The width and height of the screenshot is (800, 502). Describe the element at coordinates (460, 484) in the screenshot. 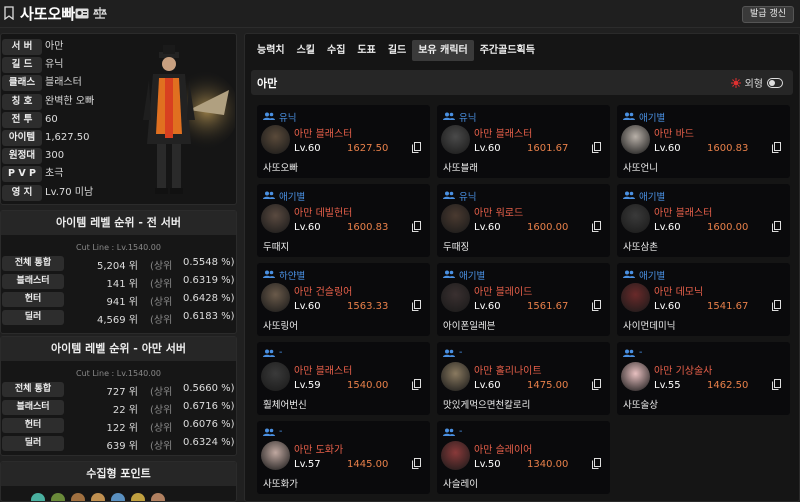

I see `character-name-label: 사슬레이` at that location.